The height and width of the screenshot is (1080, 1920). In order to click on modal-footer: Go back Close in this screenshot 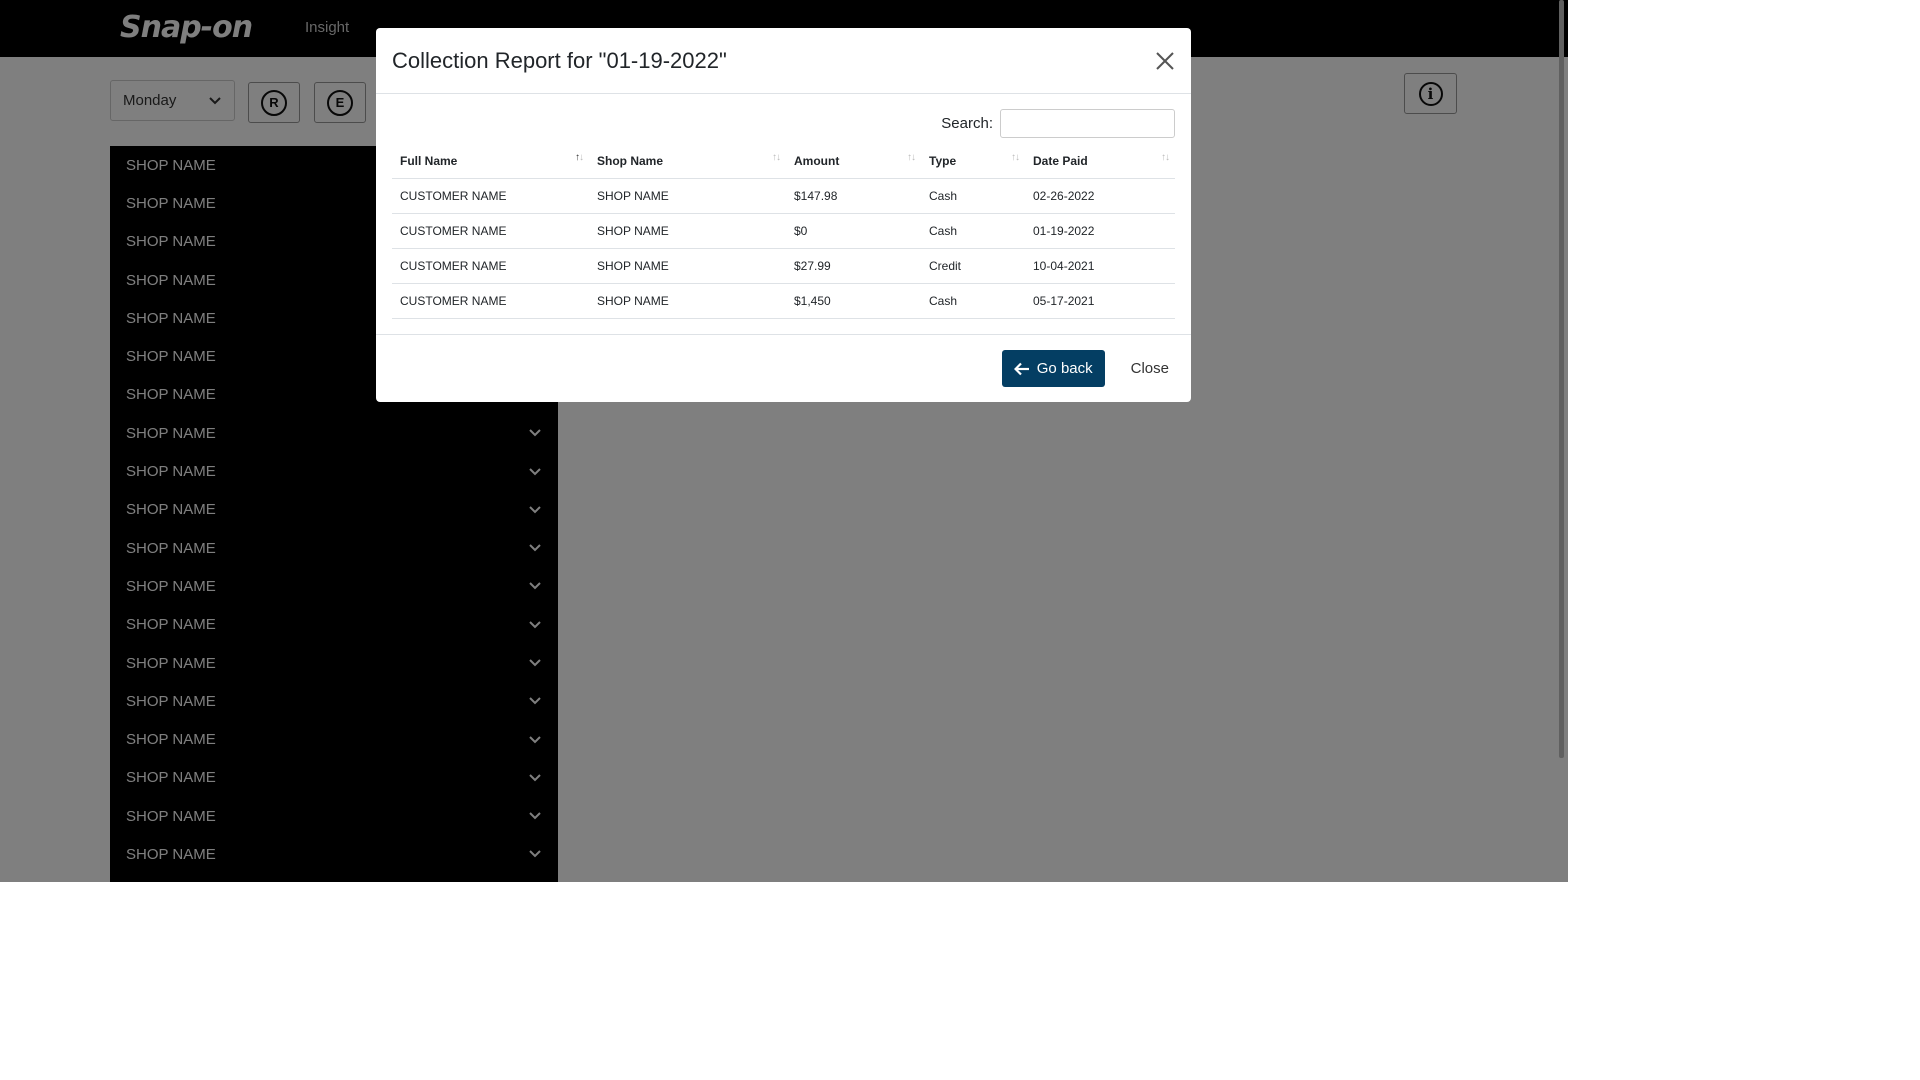, I will do `click(783, 368)`.